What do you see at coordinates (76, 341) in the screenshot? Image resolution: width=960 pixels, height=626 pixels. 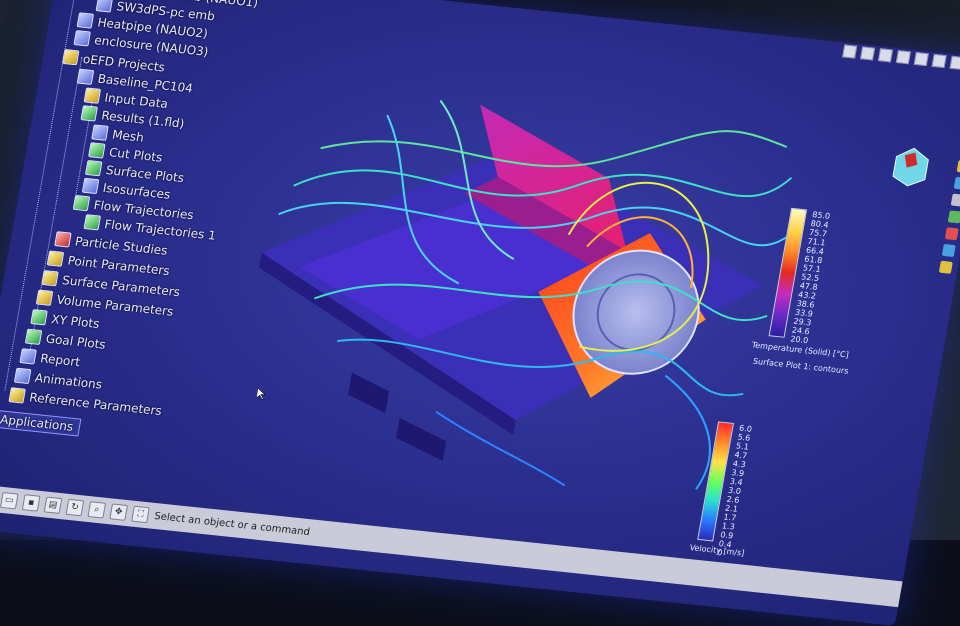 I see `tree-item-label: Goal Plots` at bounding box center [76, 341].